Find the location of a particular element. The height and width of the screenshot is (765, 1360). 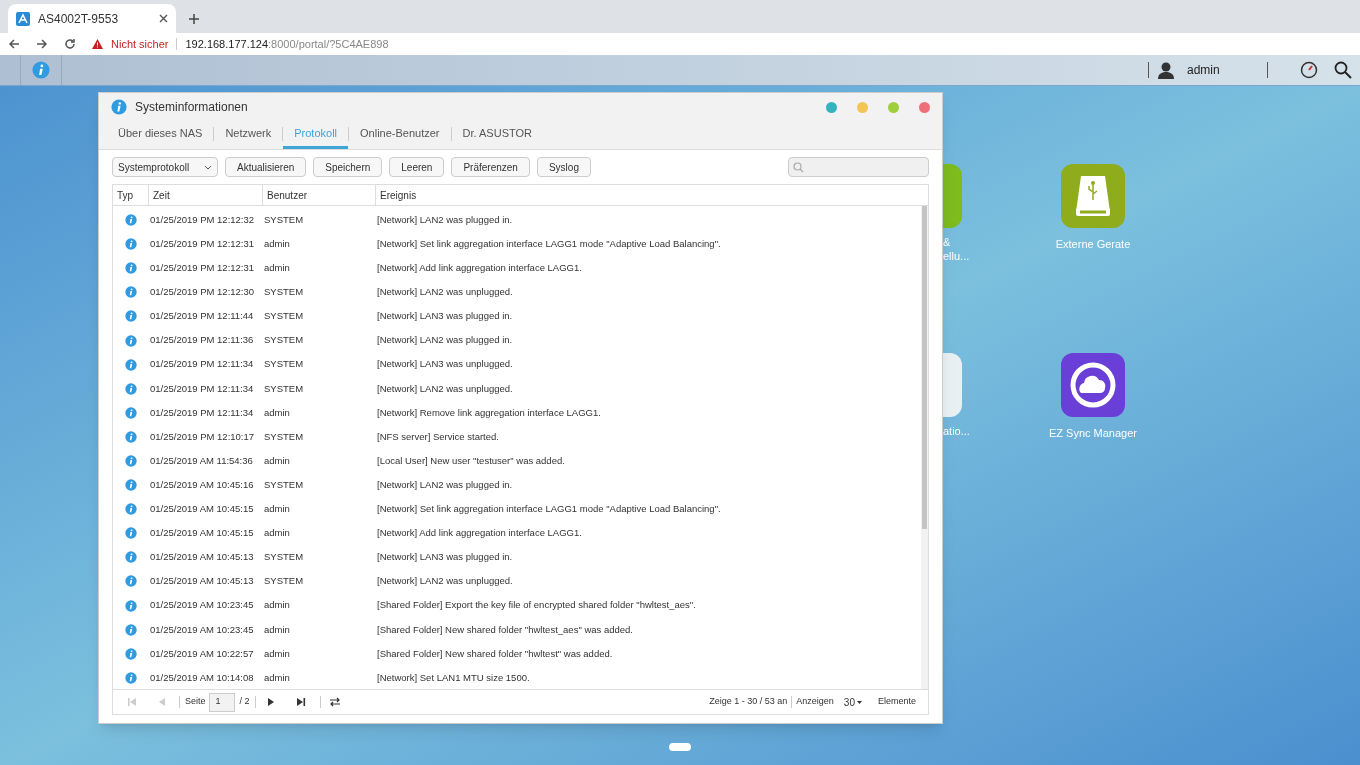

table-cell: 01/25/2019 PM 12:12:31 is located at coordinates (202, 243).